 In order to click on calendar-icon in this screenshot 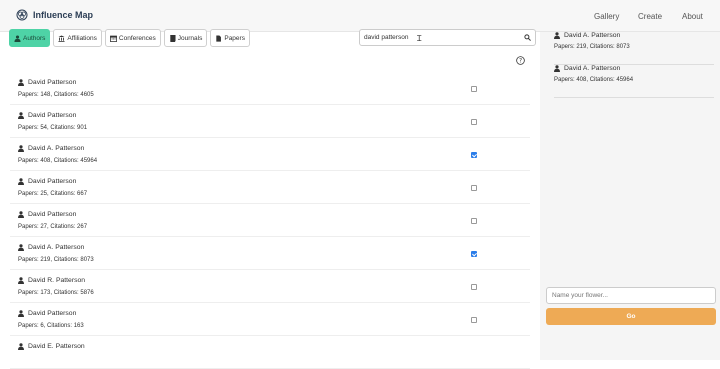, I will do `click(113, 38)`.